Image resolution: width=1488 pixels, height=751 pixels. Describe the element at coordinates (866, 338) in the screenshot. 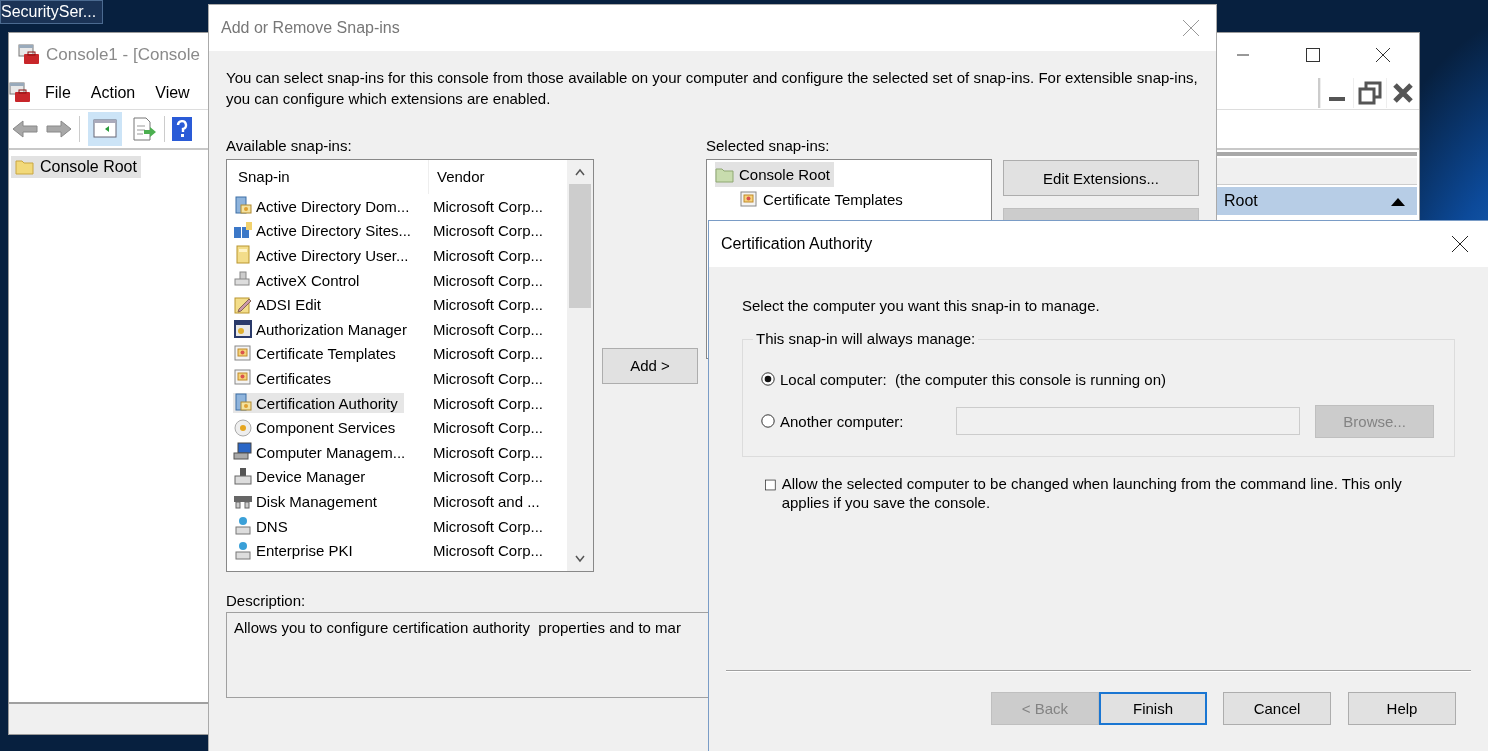

I see `group-label: This snap-in will always manage:` at that location.